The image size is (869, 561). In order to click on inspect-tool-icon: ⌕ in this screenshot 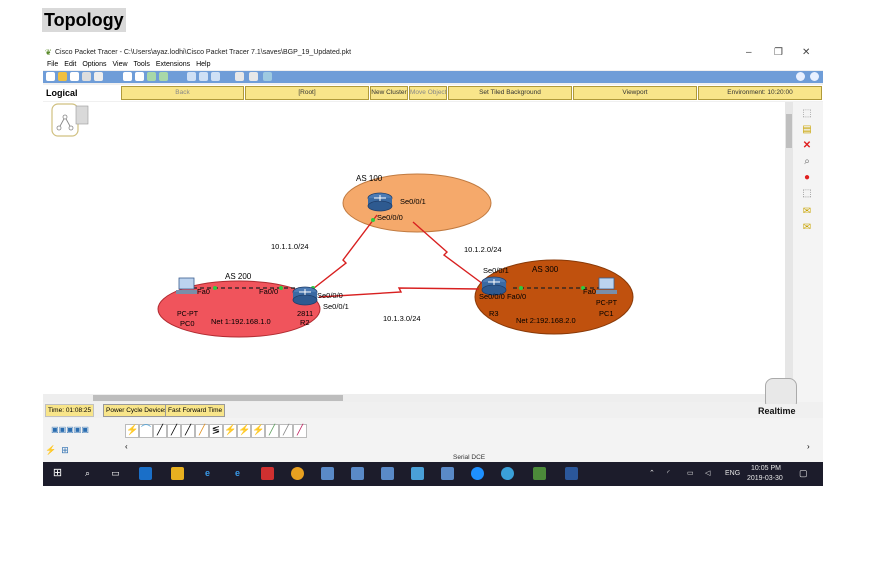, I will do `click(807, 162)`.